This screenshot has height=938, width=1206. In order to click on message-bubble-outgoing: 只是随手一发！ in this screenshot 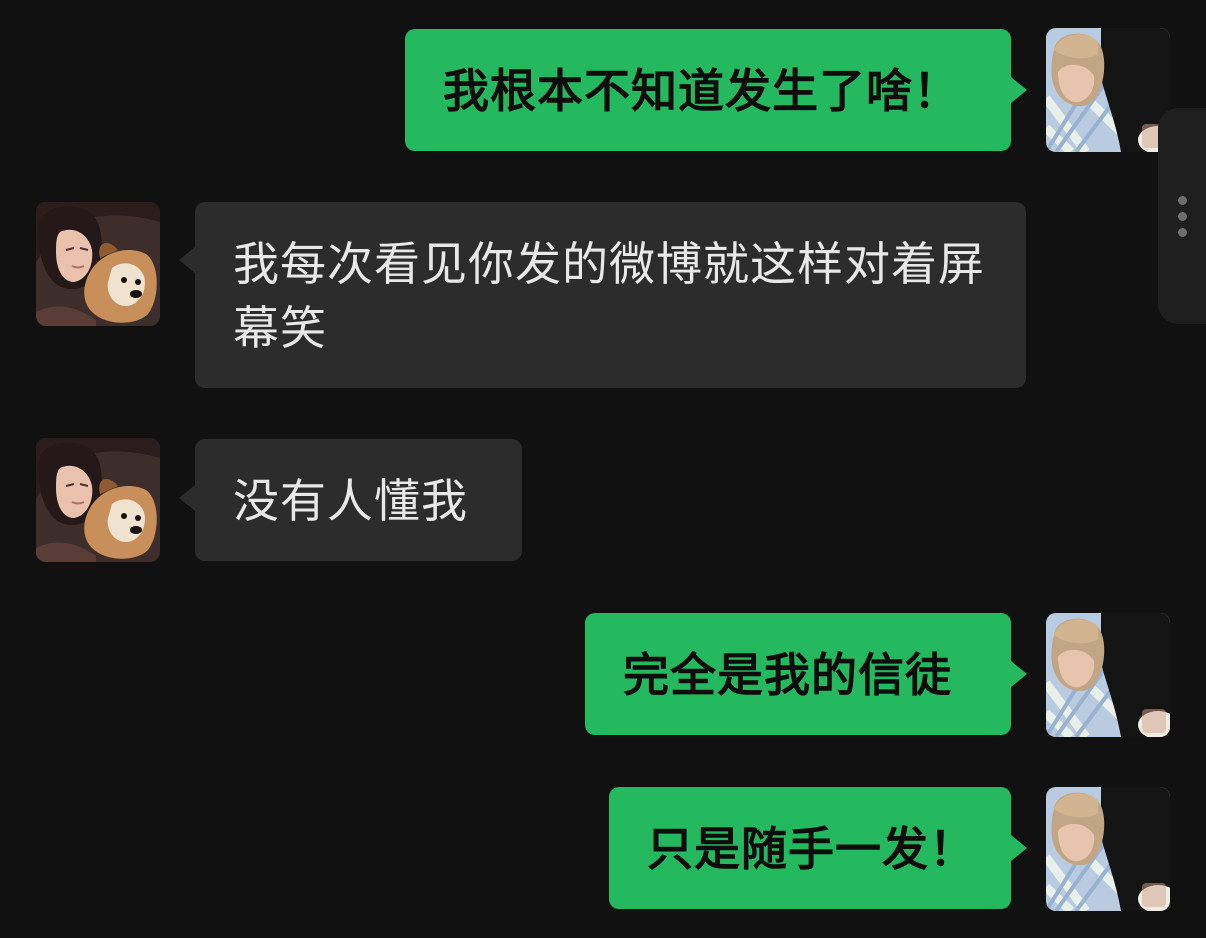, I will do `click(810, 848)`.